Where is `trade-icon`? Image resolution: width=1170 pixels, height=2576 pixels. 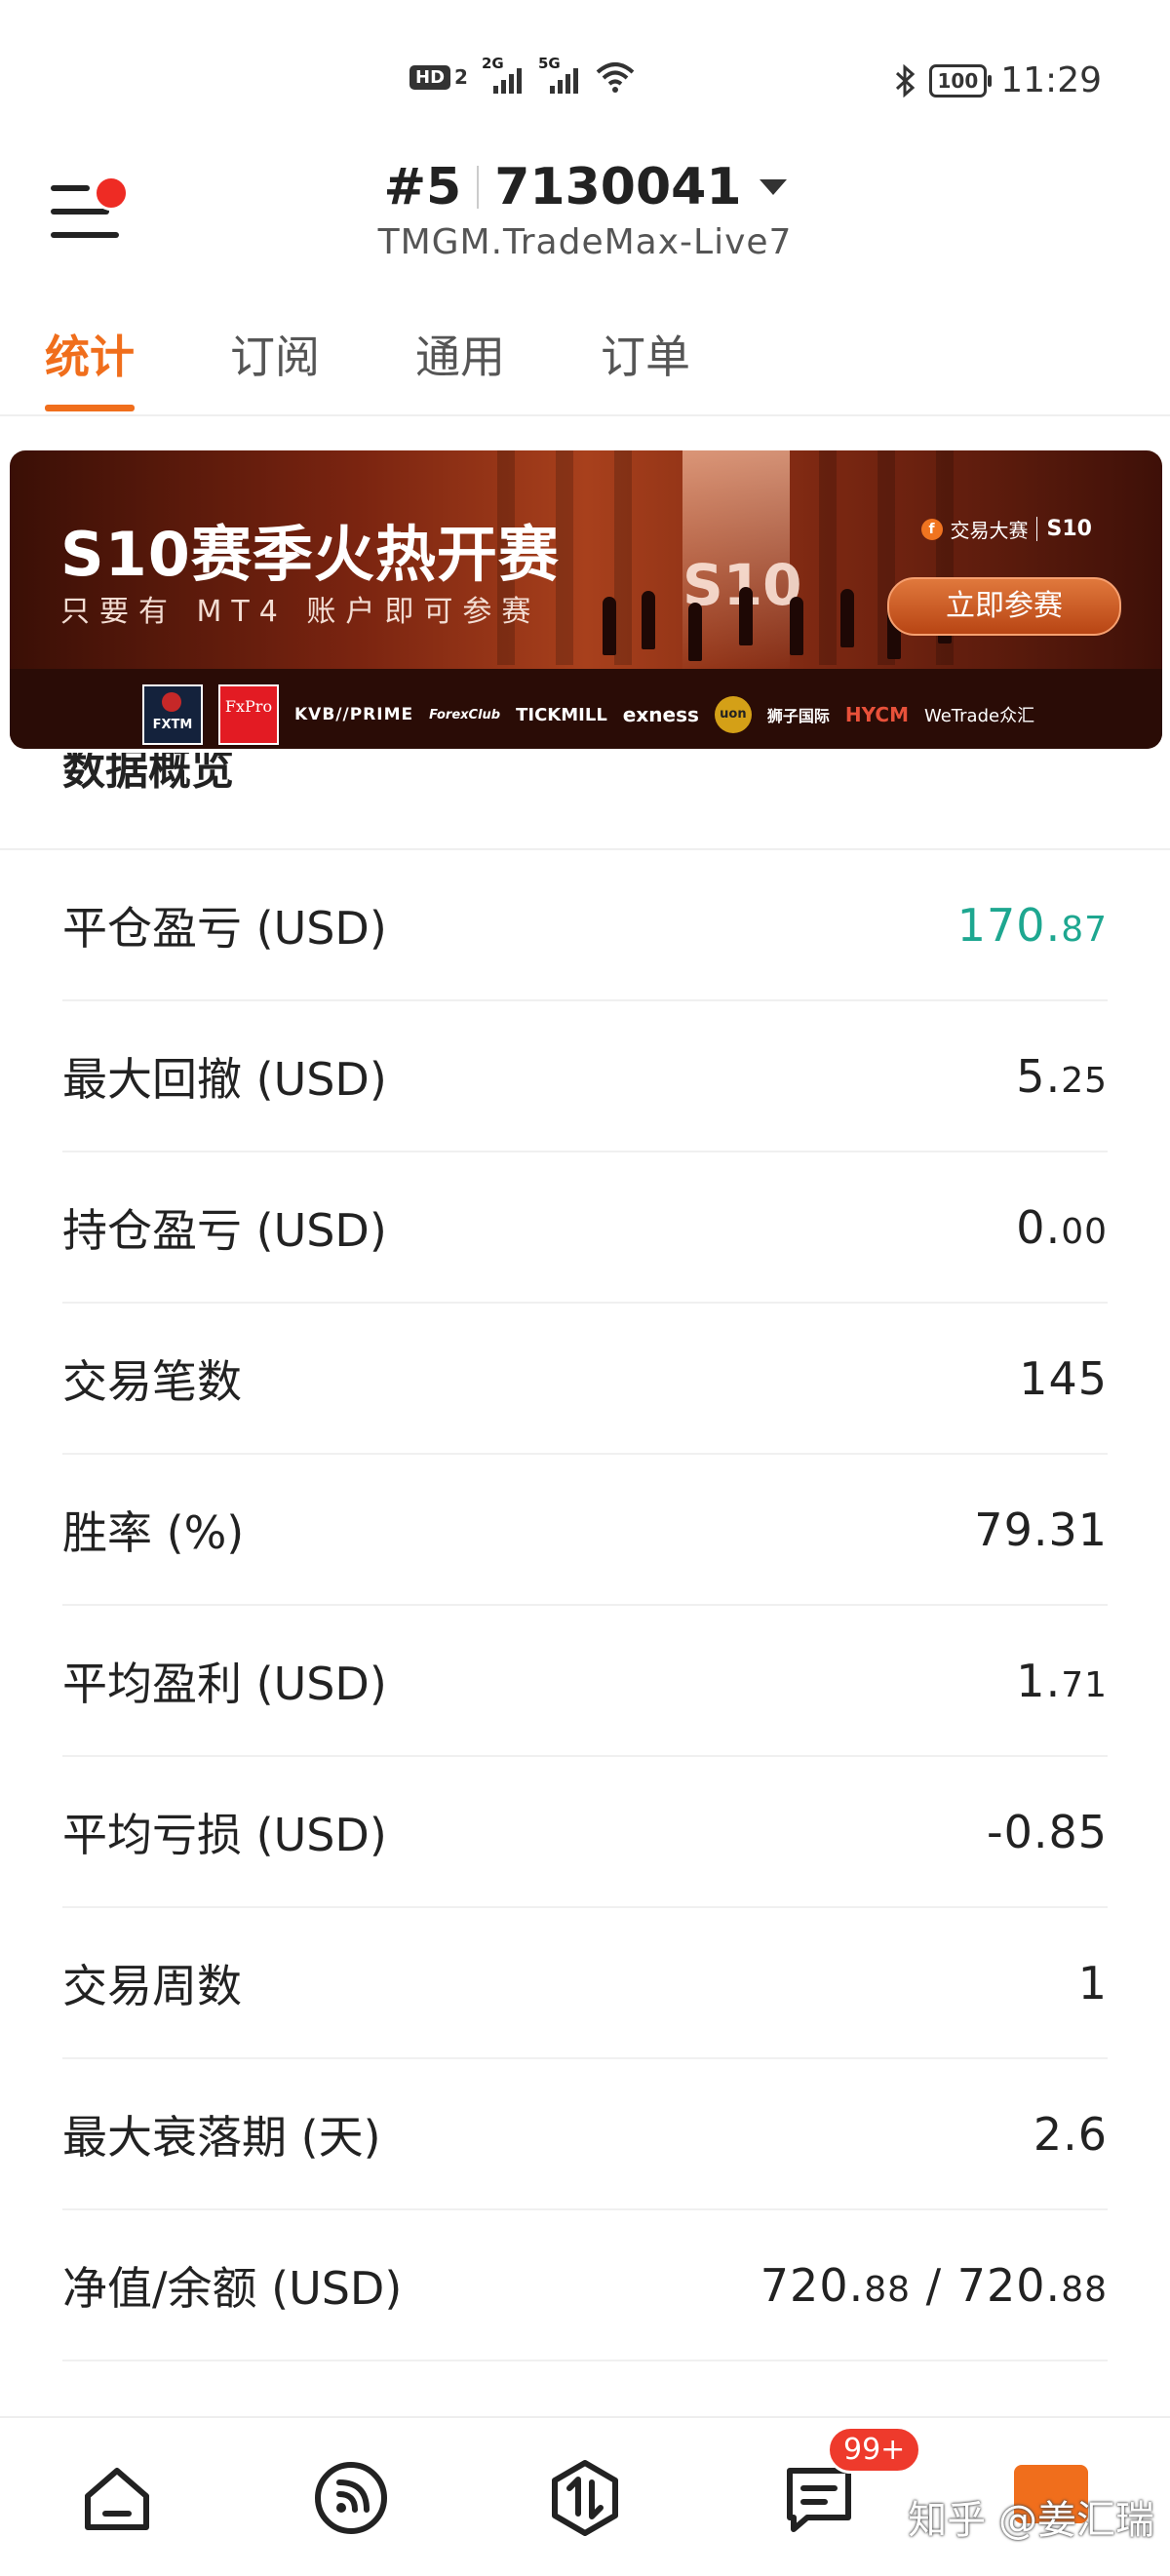 trade-icon is located at coordinates (585, 2498).